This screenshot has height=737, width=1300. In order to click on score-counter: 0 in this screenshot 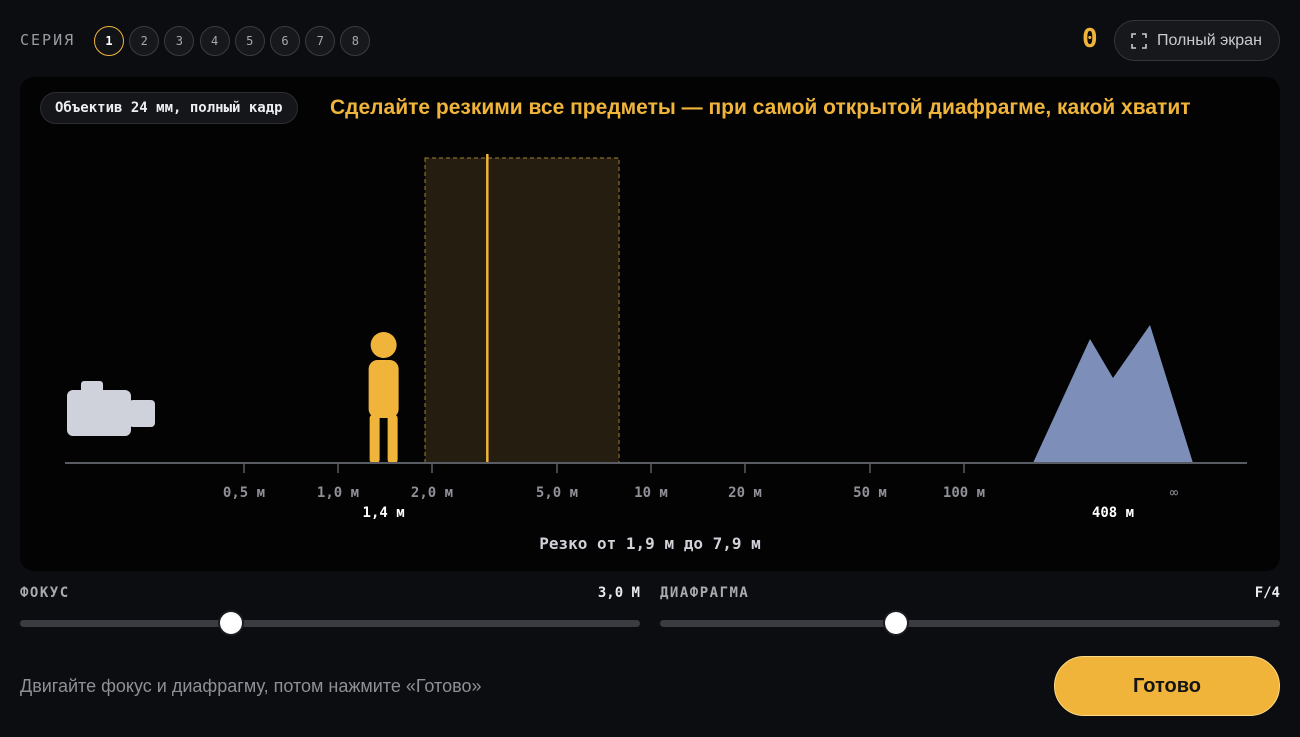, I will do `click(1090, 39)`.